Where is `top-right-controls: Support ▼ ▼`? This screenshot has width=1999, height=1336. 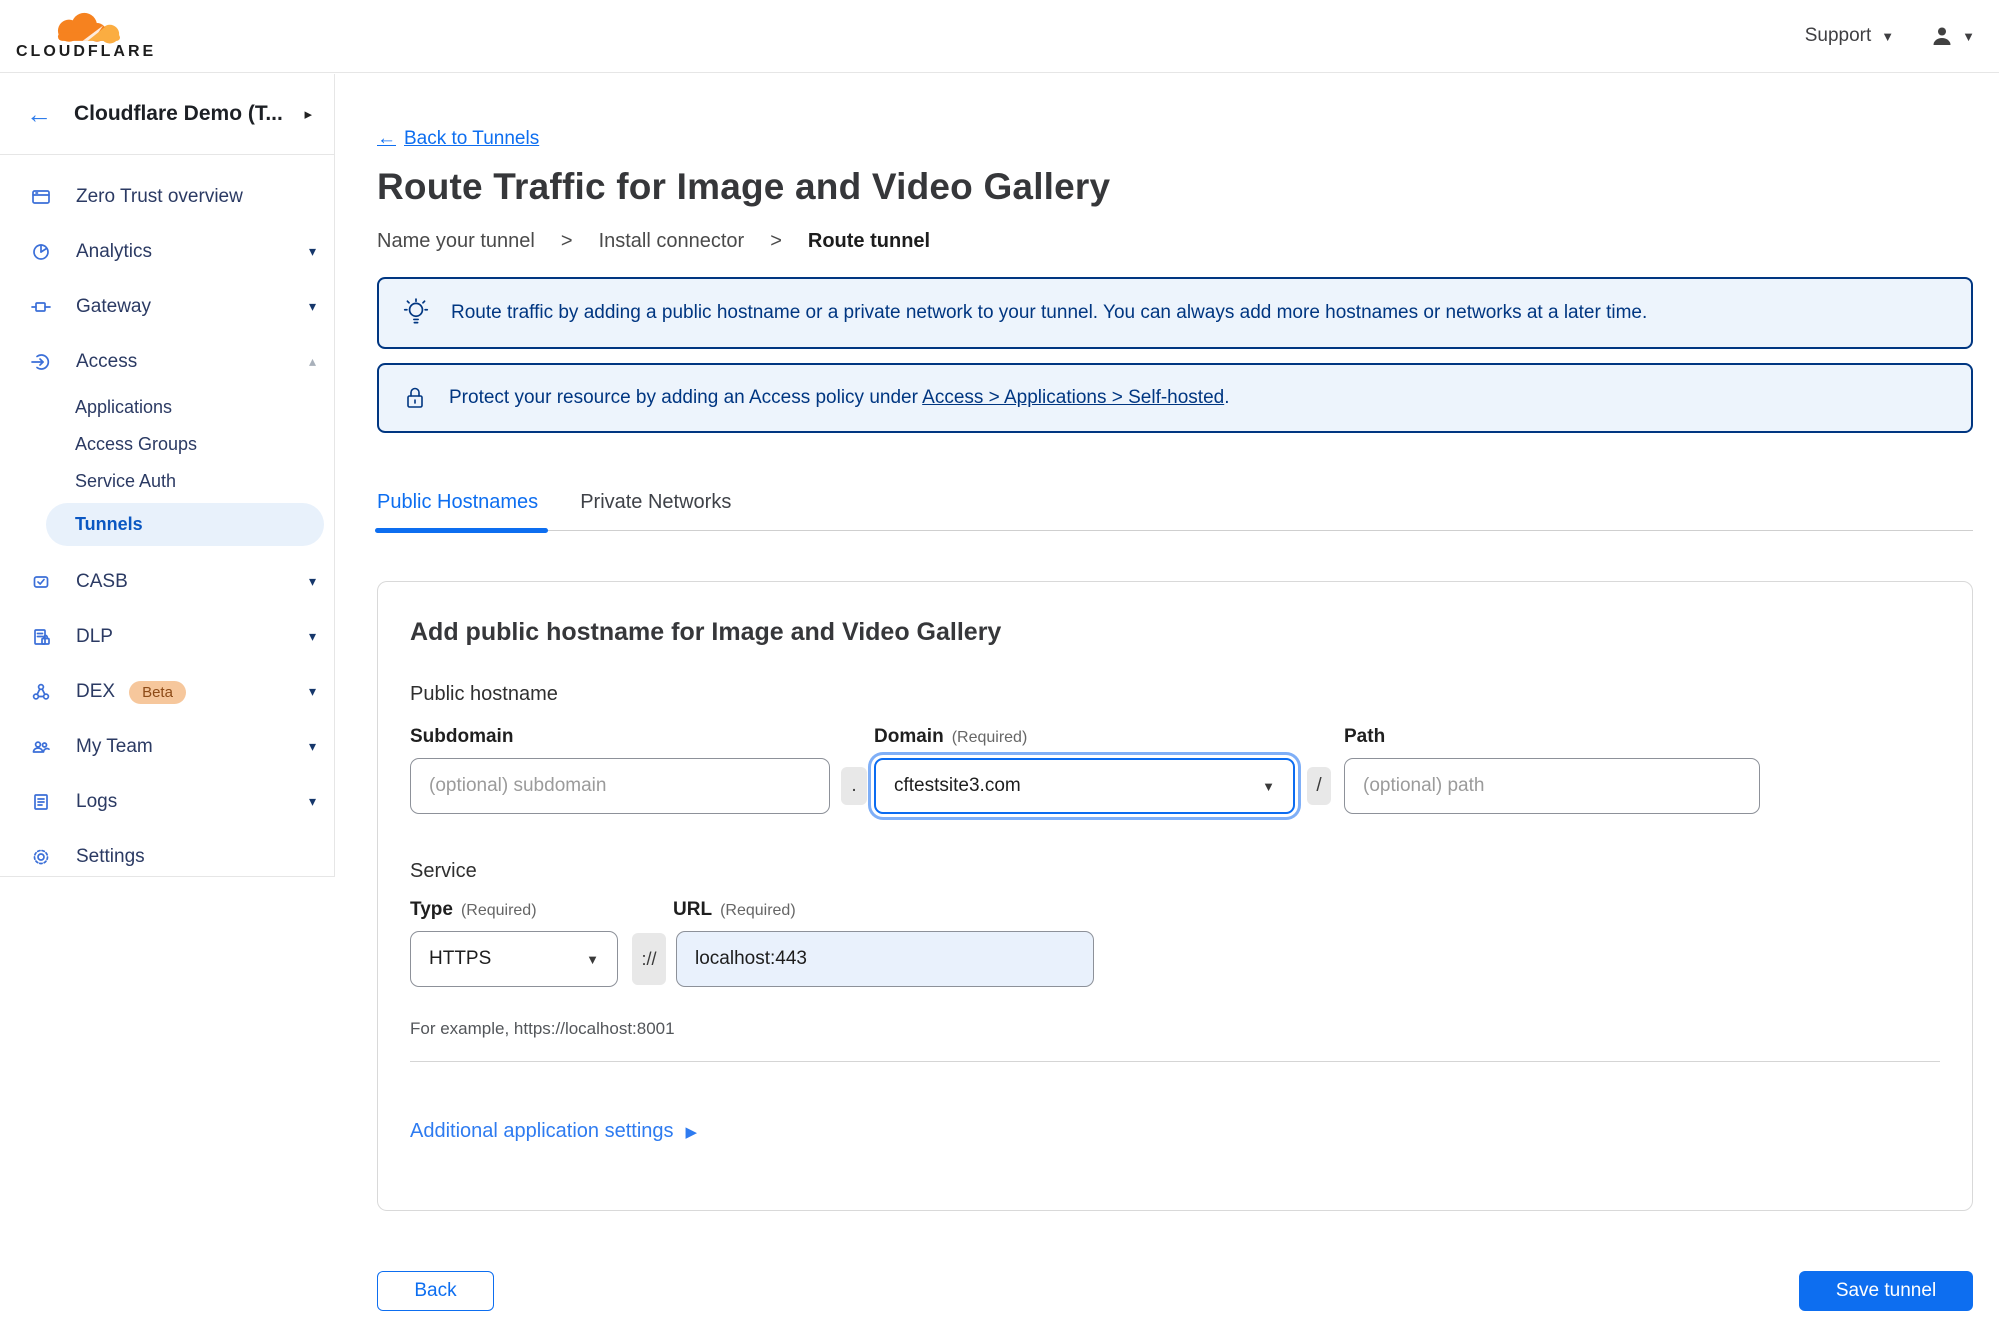 top-right-controls: Support ▼ ▼ is located at coordinates (1890, 36).